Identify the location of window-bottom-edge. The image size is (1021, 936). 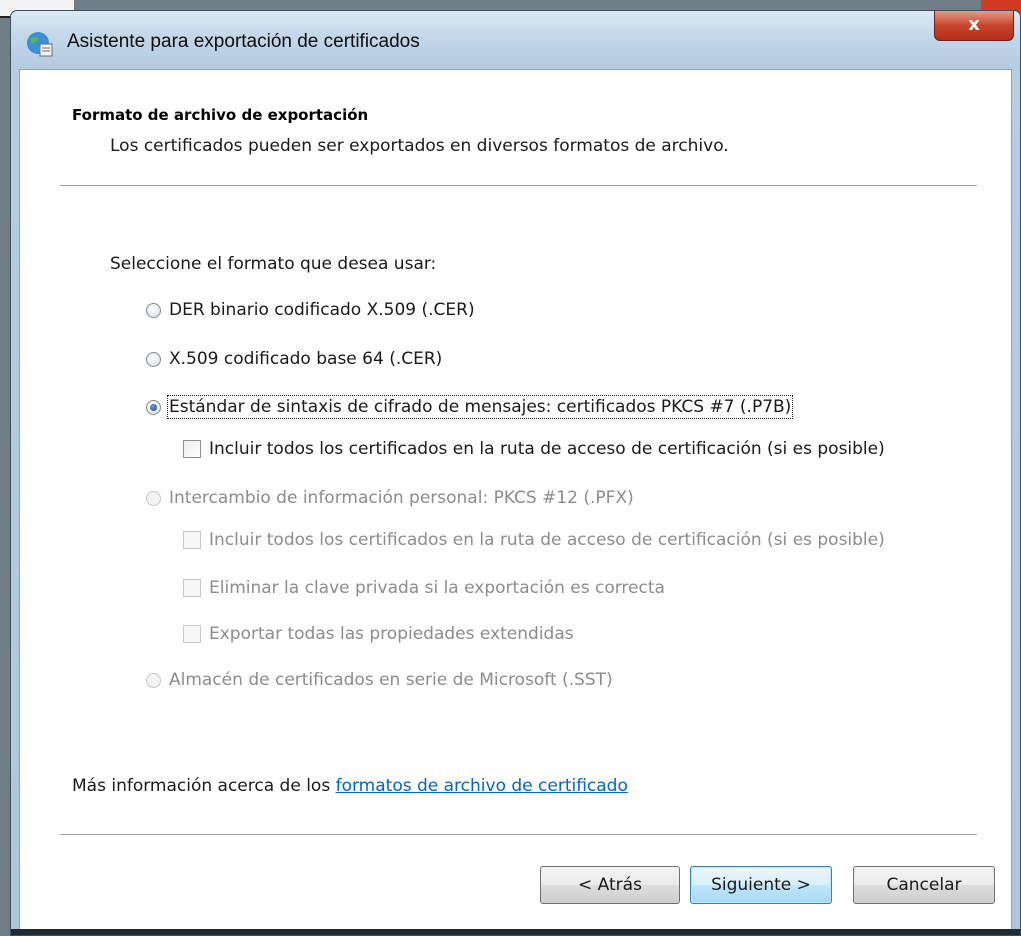
(515, 932).